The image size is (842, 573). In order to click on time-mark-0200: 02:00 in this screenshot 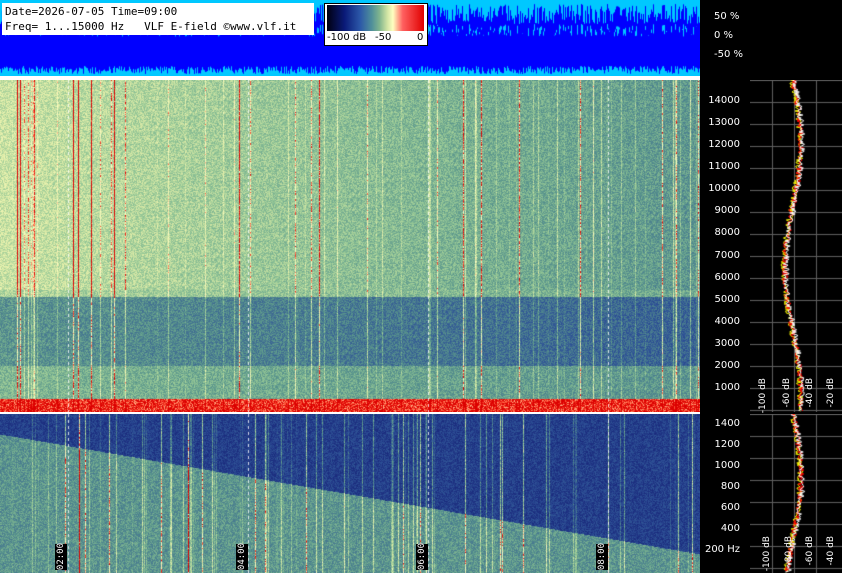, I will do `click(61, 557)`.